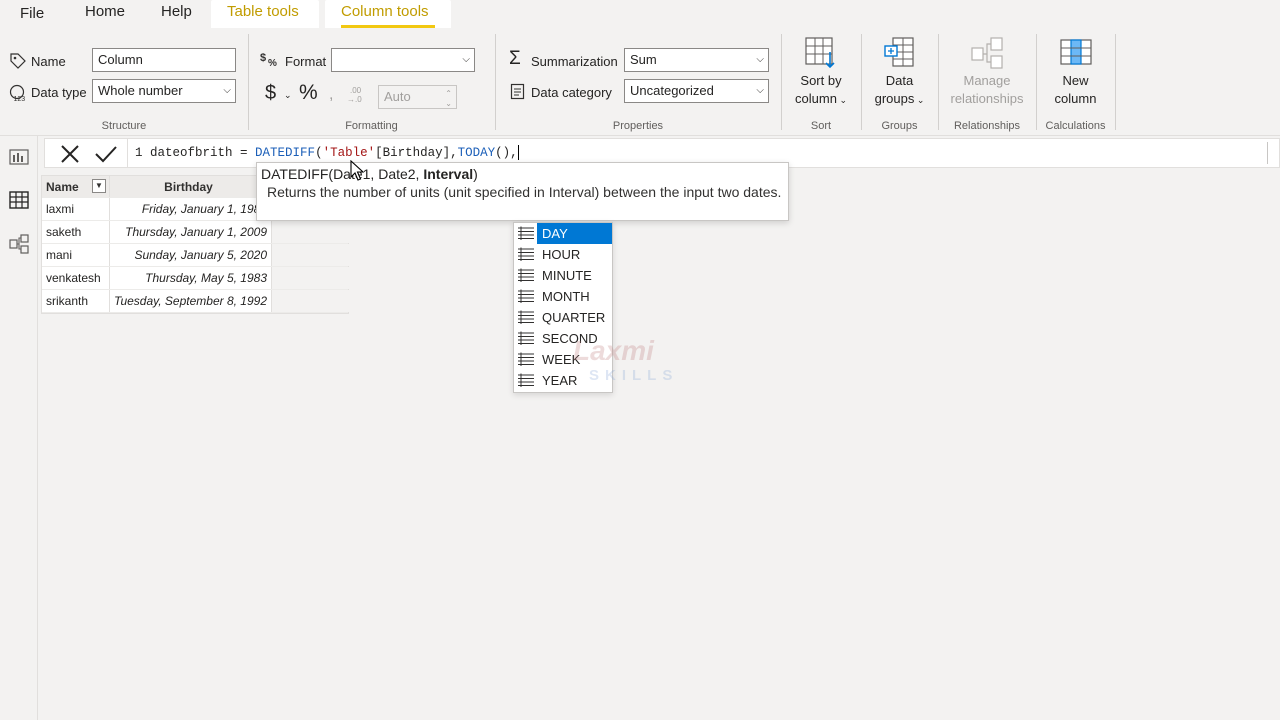  Describe the element at coordinates (1075, 98) in the screenshot. I see `new-column-line2: column` at that location.